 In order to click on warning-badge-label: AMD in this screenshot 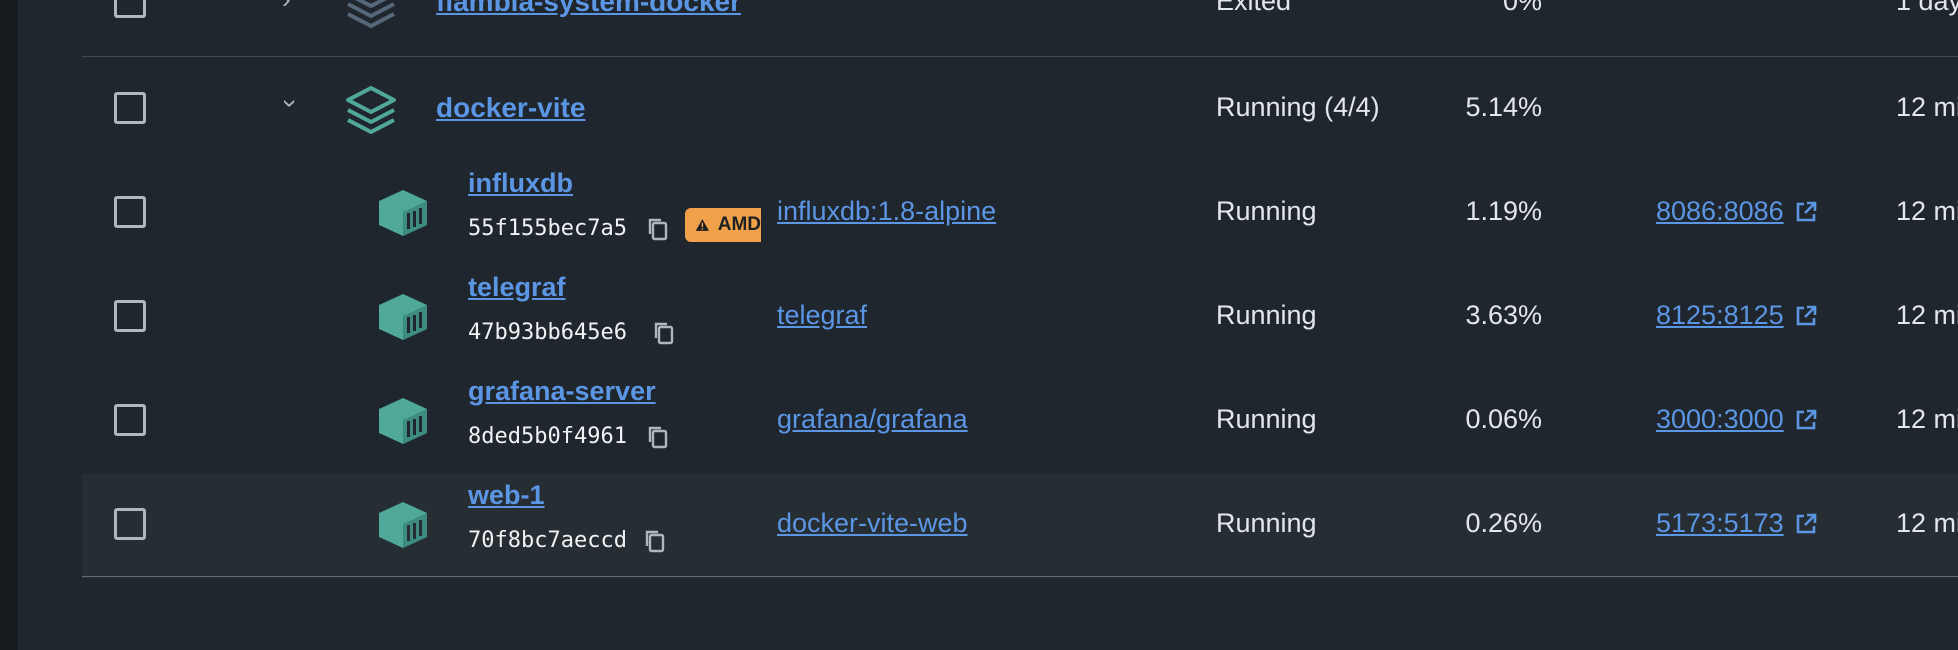, I will do `click(739, 224)`.